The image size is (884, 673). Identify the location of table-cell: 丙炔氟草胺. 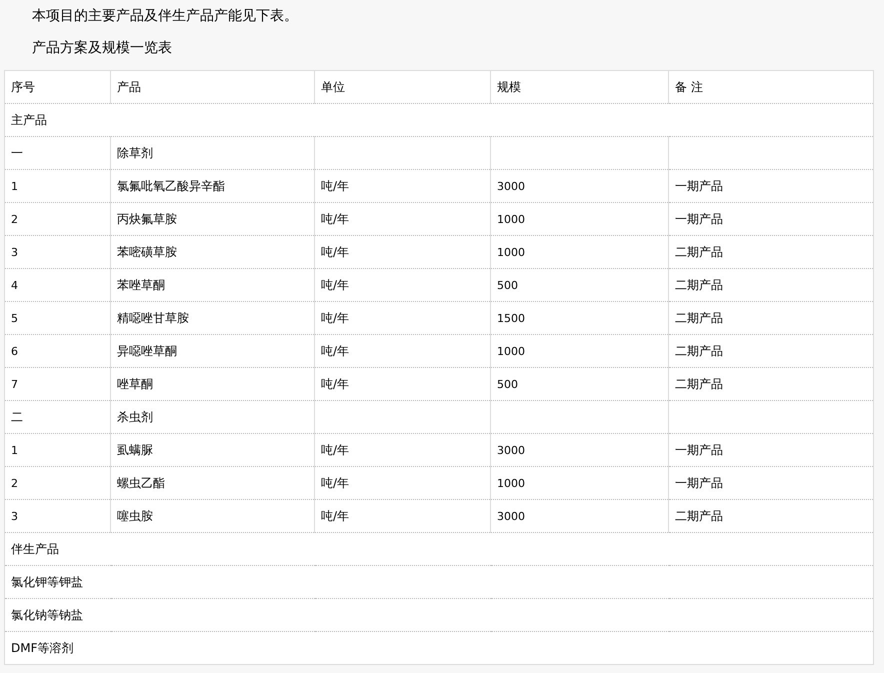
(212, 219).